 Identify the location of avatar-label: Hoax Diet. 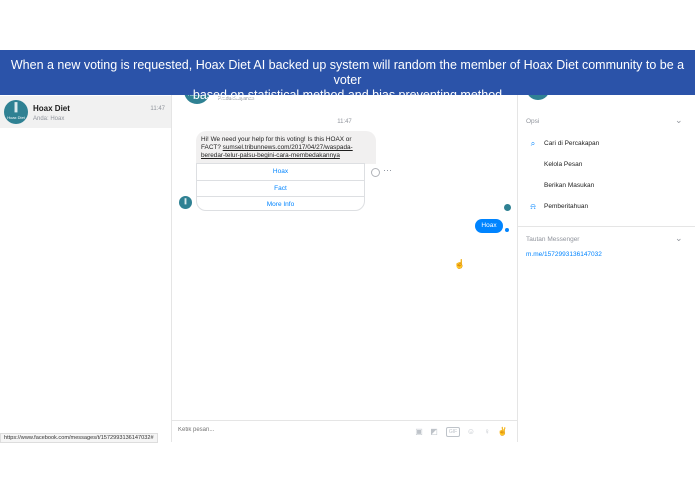
(16, 117).